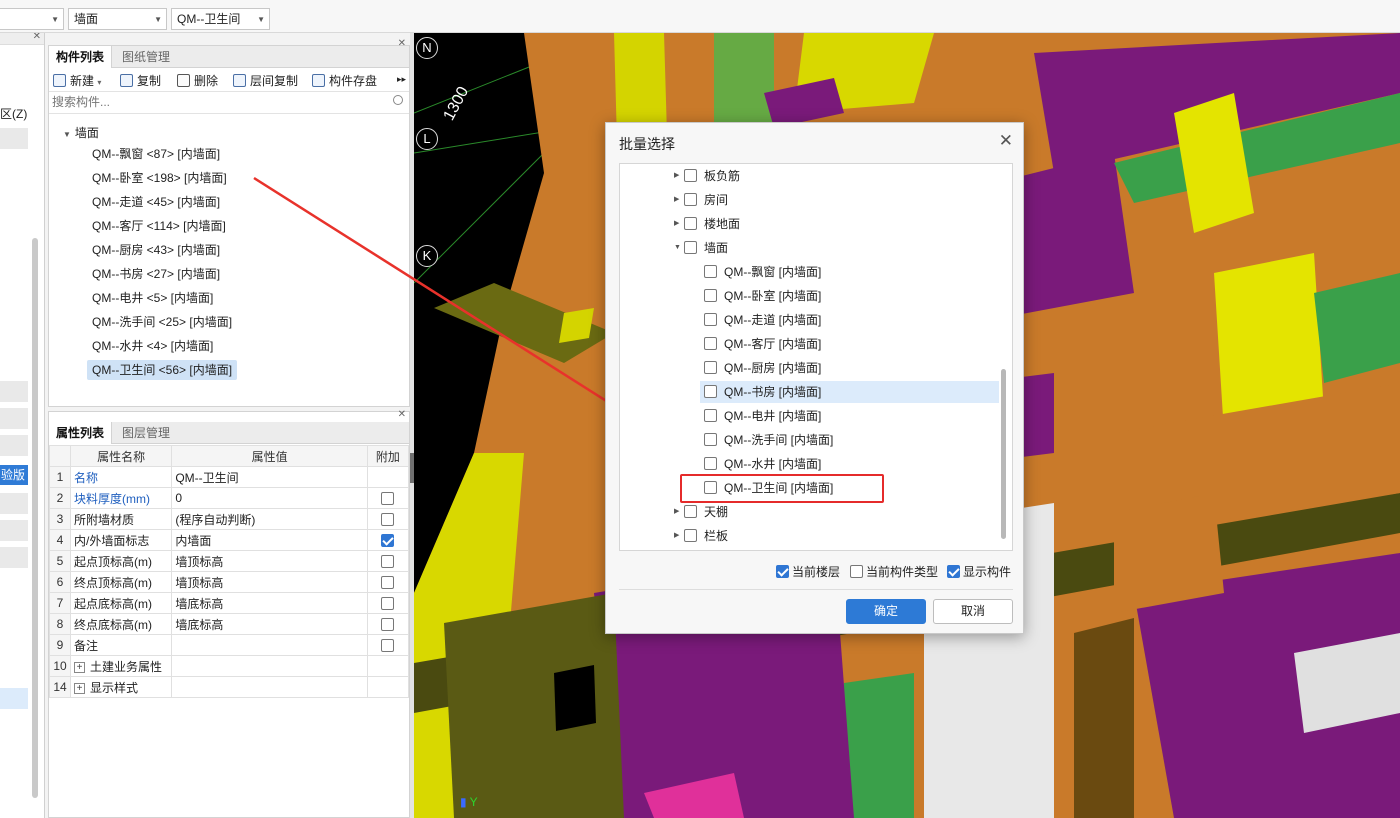 The height and width of the screenshot is (818, 1400). Describe the element at coordinates (344, 80) in the screenshot. I see `save-component-button: 构件存盘` at that location.